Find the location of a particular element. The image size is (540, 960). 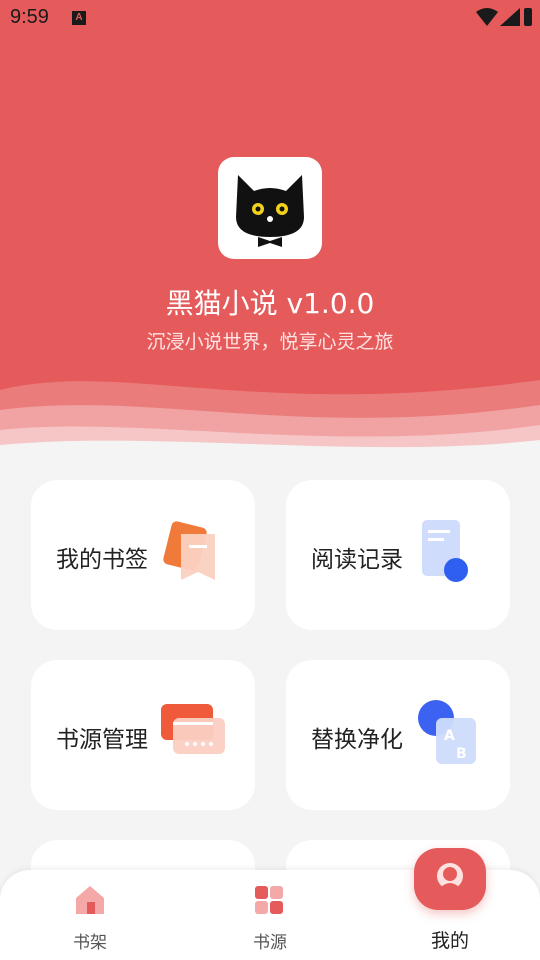

svg-text: A is located at coordinates (449, 736).